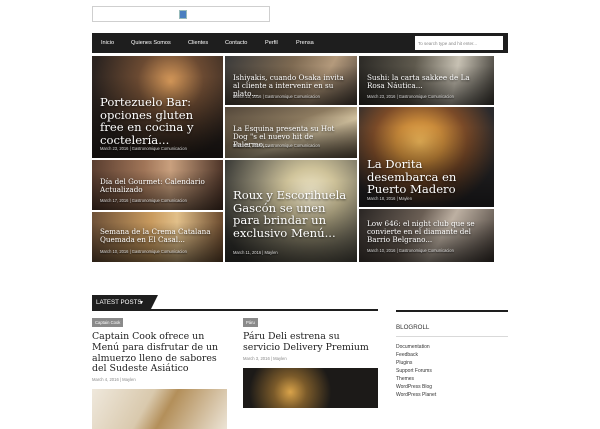 The image size is (600, 429). What do you see at coordinates (413, 347) in the screenshot?
I see `blogroll-link: Documentation` at bounding box center [413, 347].